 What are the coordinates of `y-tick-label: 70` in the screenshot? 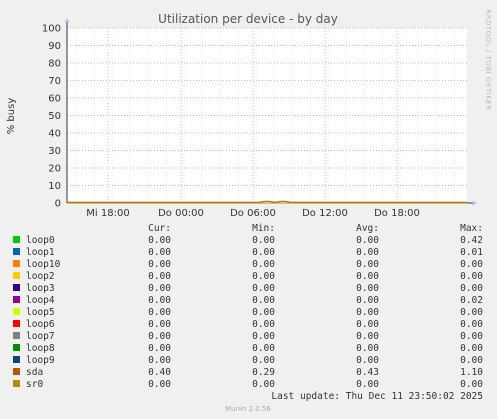 It's located at (54, 81).